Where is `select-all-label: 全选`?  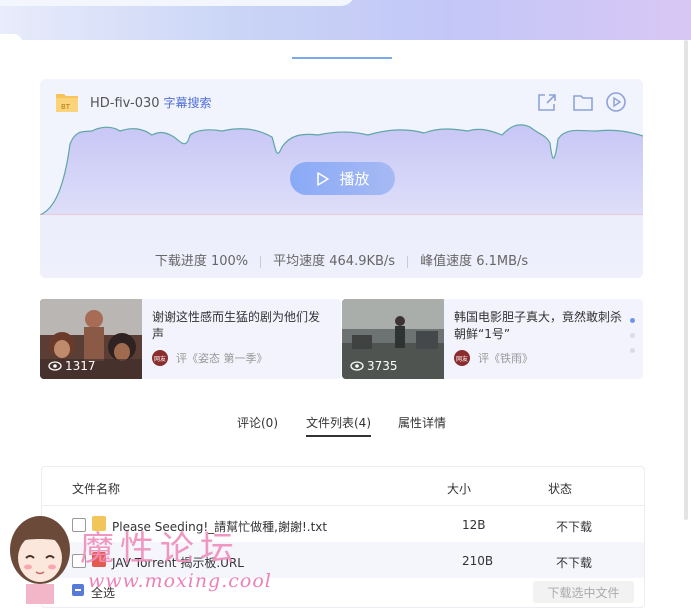 select-all-label: 全选 is located at coordinates (103, 592).